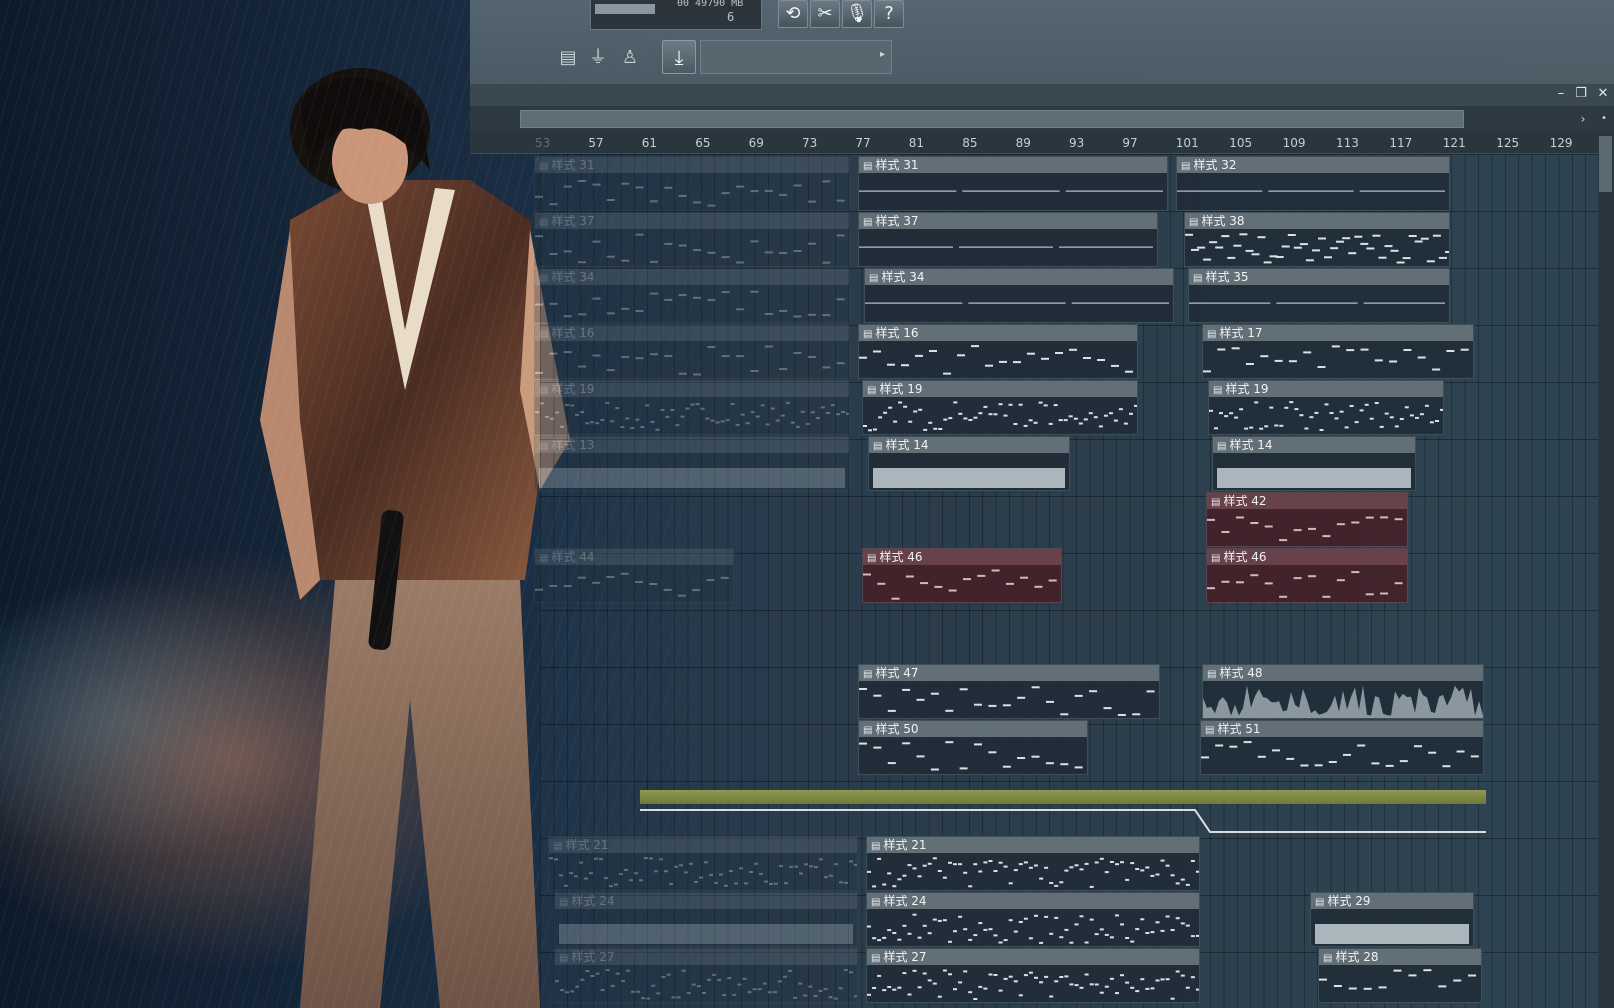  I want to click on ruler-tick-label: 129, so click(1561, 143).